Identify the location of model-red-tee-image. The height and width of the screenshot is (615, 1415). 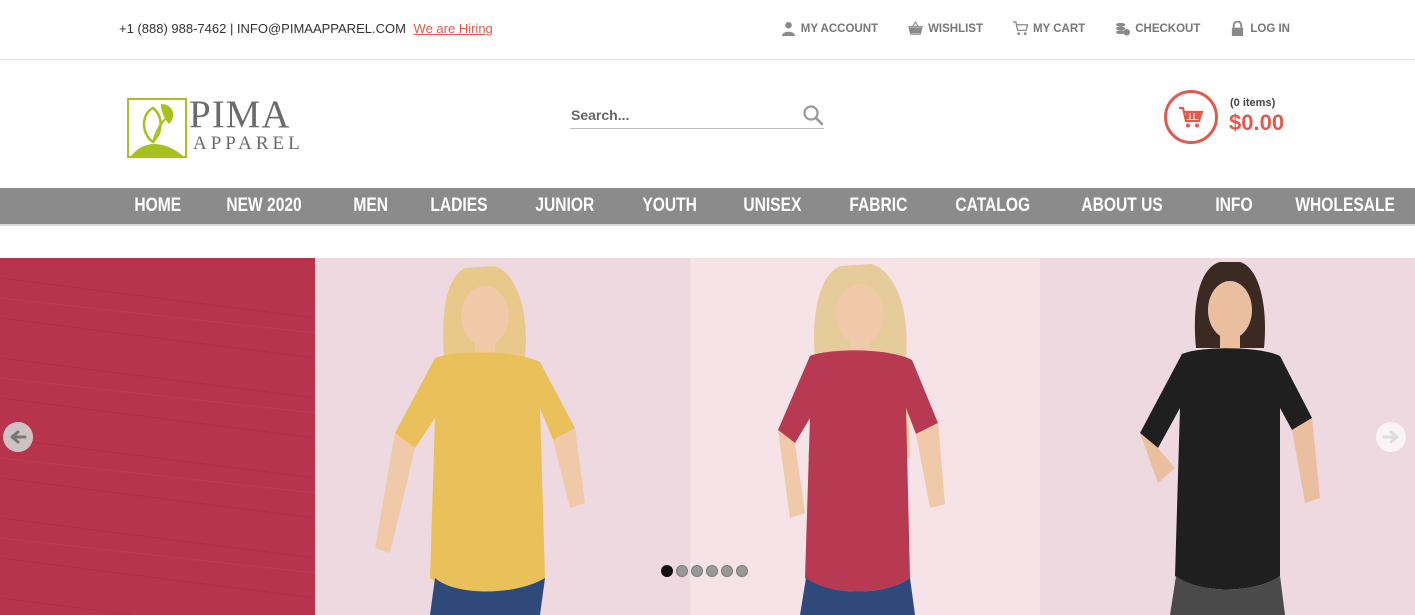
(861, 439).